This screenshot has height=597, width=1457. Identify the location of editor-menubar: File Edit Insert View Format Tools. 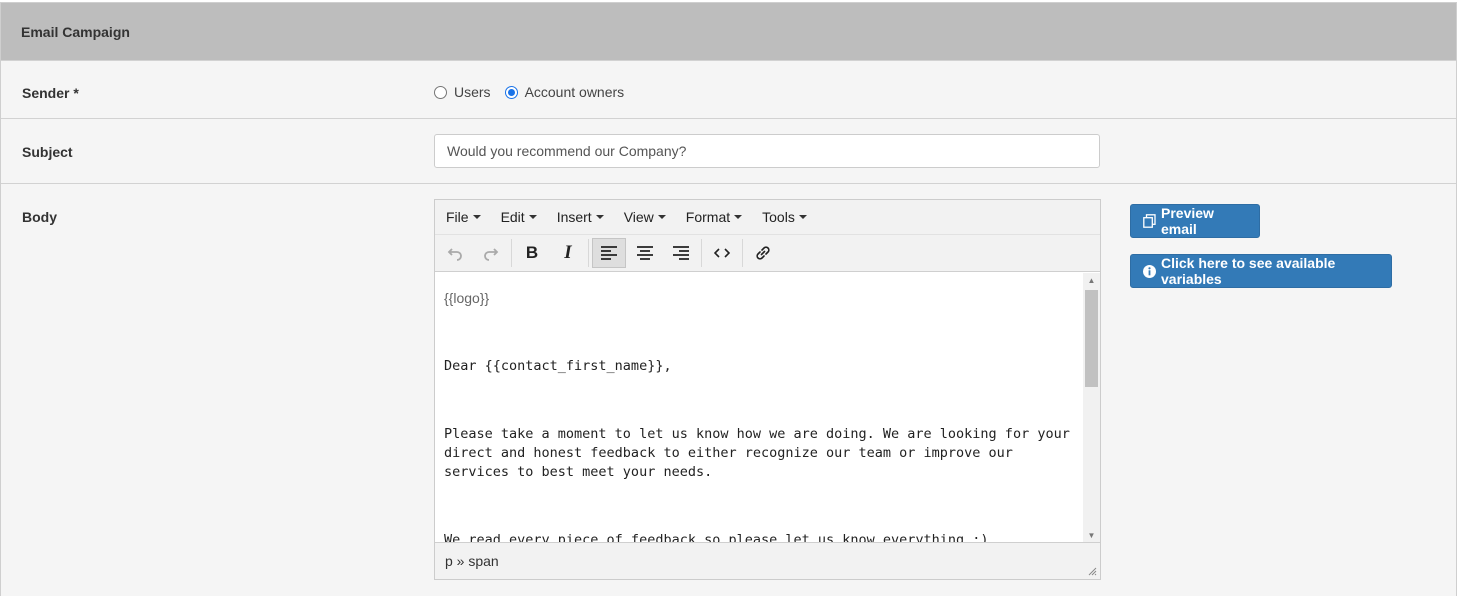
(767, 217).